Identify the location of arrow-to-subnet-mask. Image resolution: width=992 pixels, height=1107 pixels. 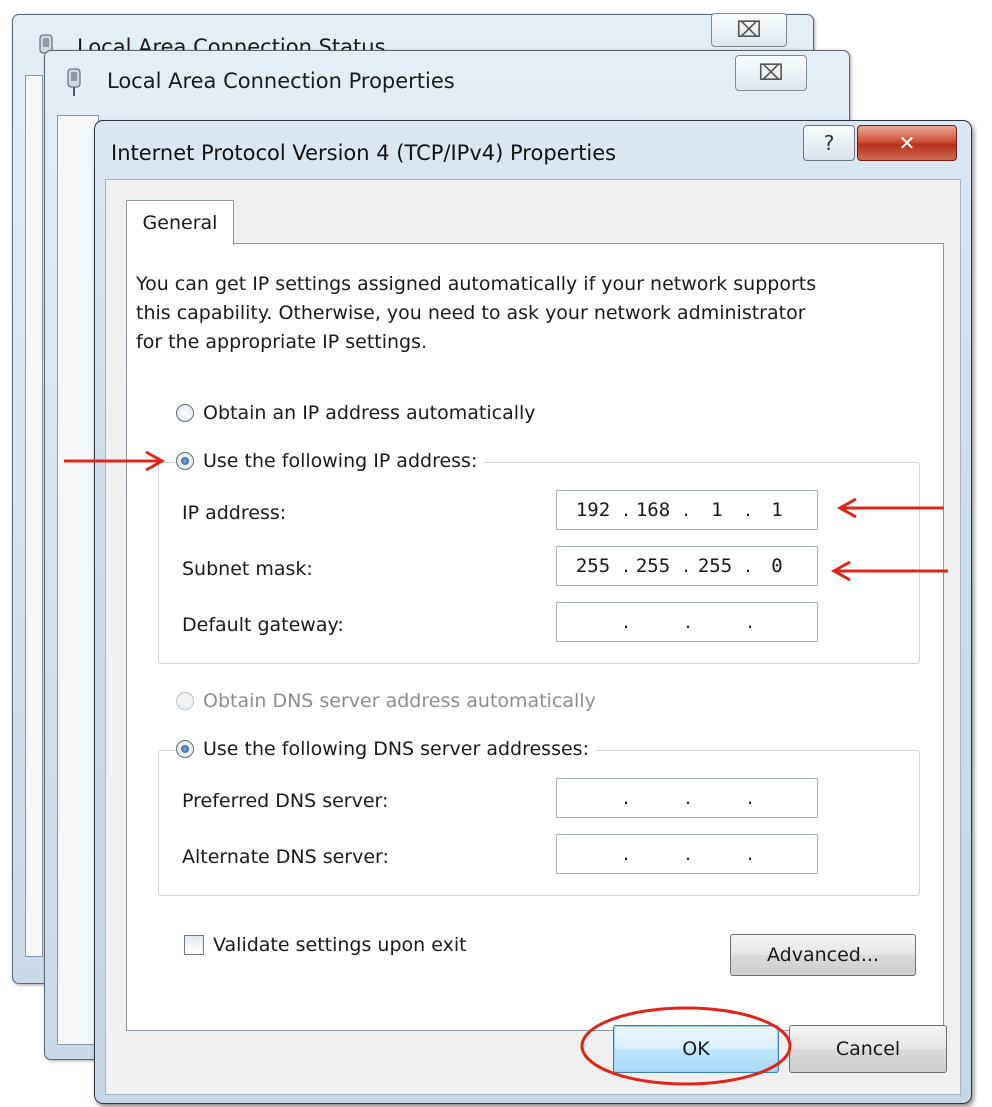
(889, 571).